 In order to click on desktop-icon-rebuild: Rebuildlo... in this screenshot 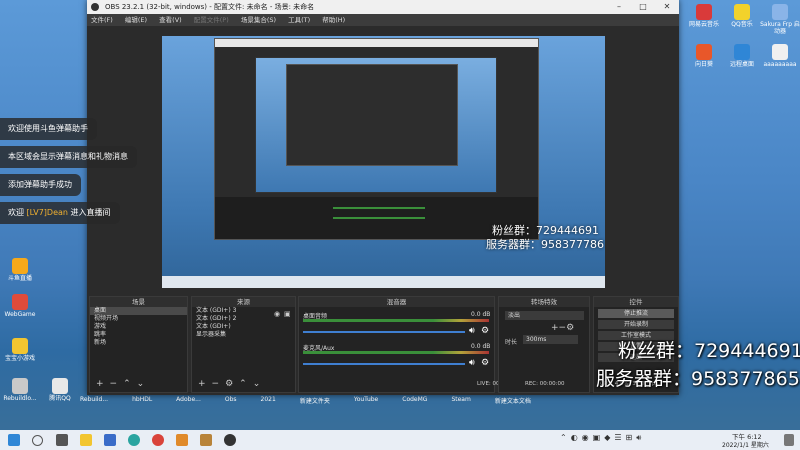, I will do `click(20, 390)`.